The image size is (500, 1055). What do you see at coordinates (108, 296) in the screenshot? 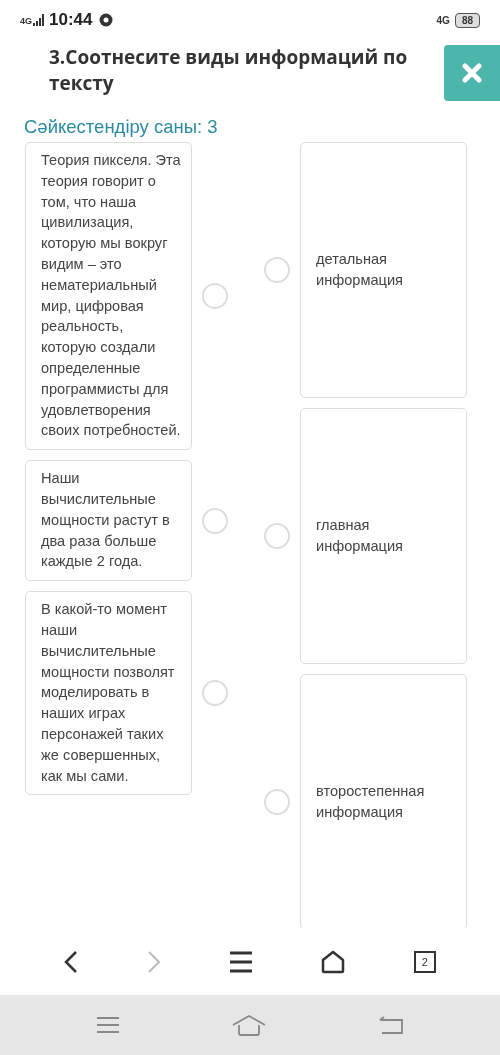
I see `statement-card: Теория пикселя. Эта теория говорит о том, что наша цивилизация, которую мы вокруг видим – это нематериальный мир, цифровая реальность, которую создали определенные программисты для удовлетворения своих потребностей.` at bounding box center [108, 296].